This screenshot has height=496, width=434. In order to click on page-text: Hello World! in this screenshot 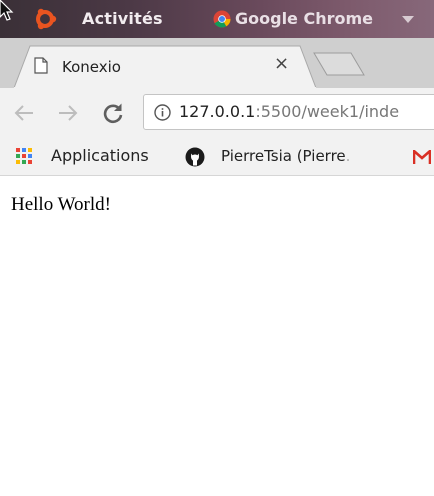, I will do `click(61, 204)`.